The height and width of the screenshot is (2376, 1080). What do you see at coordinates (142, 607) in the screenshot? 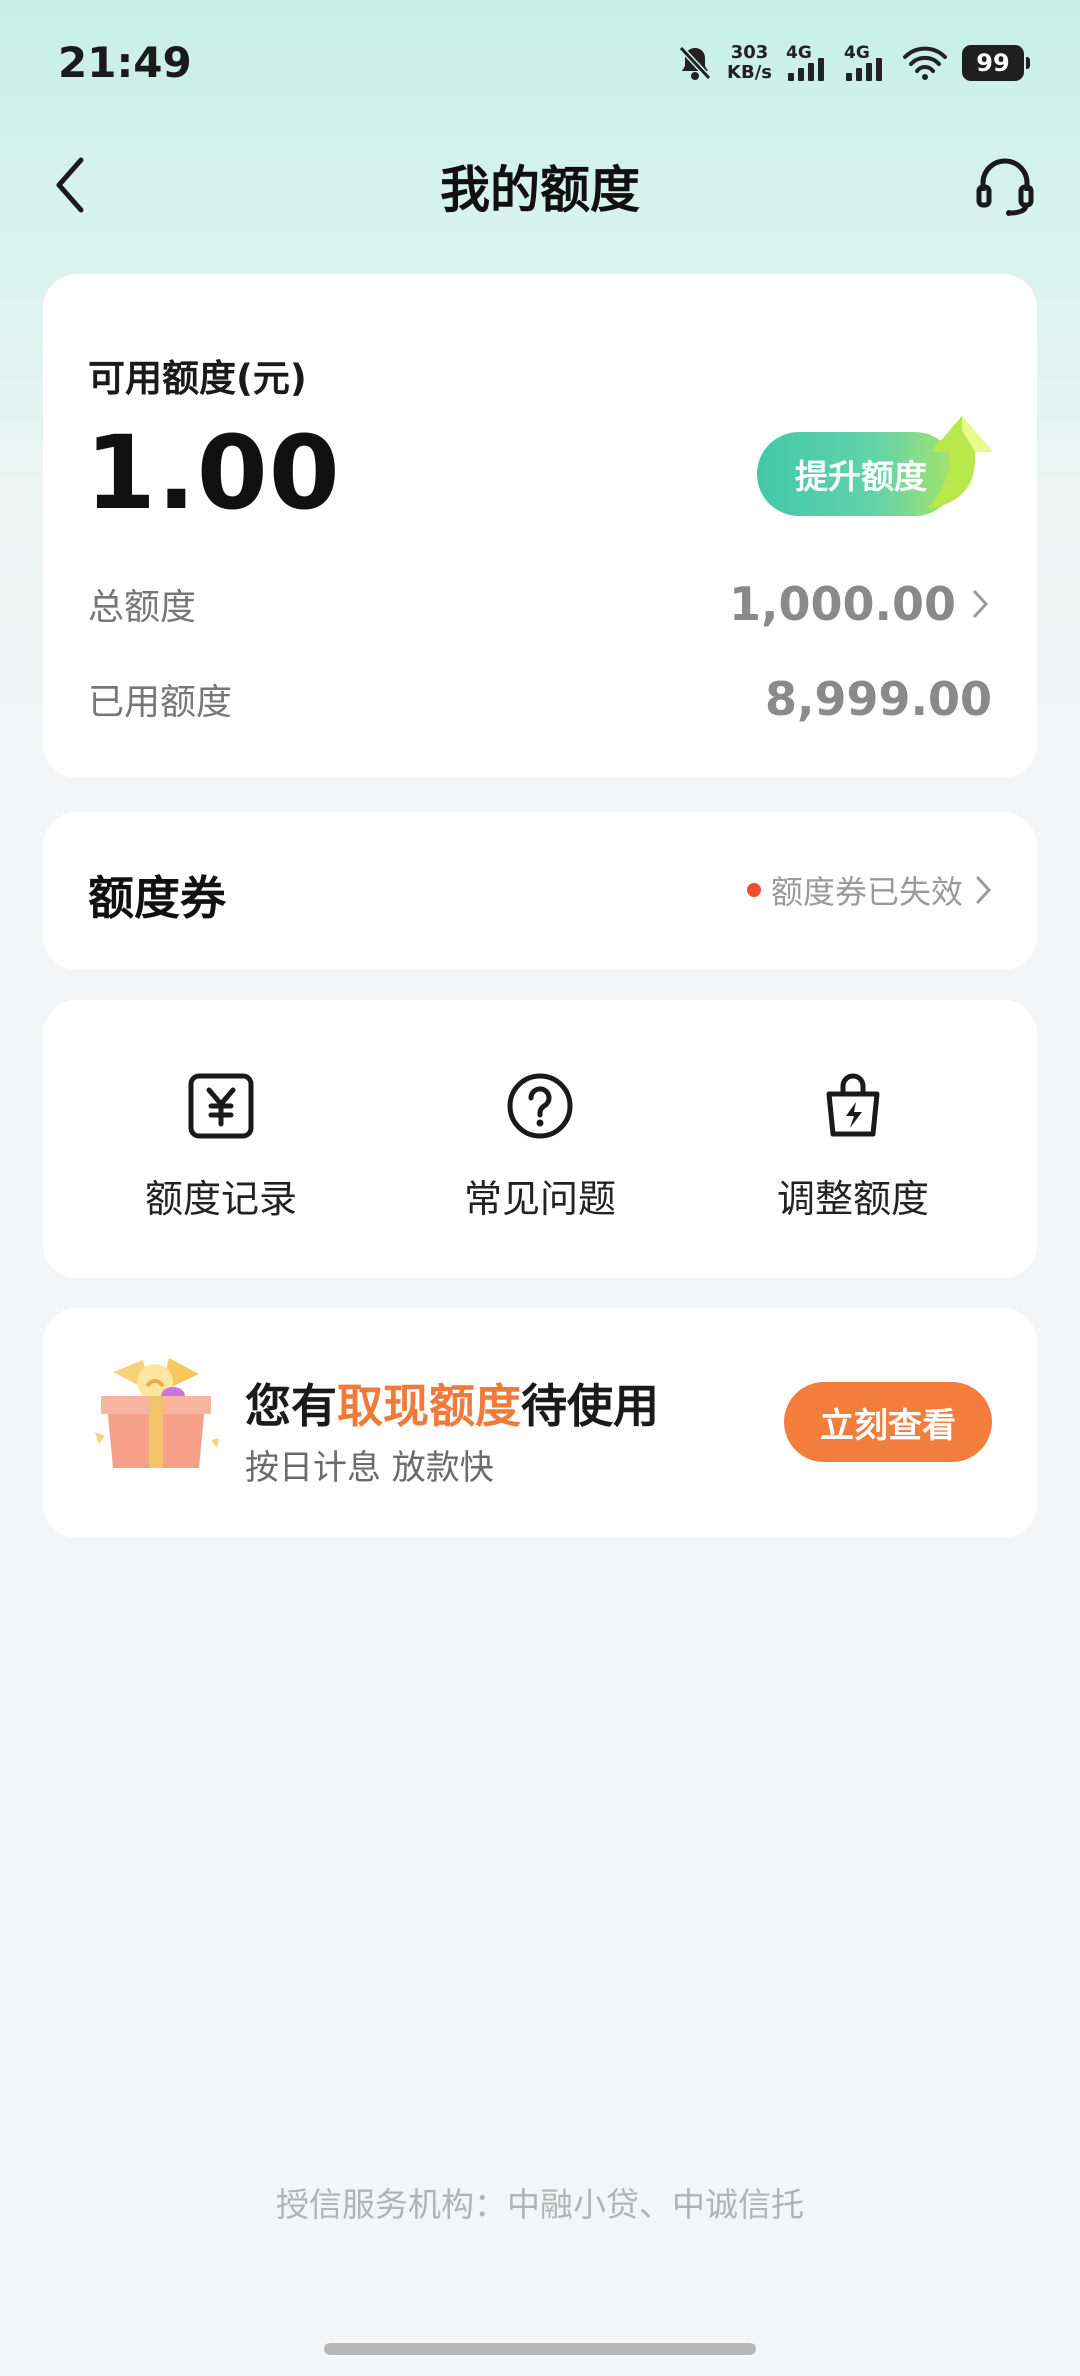
I see `total-quota-label: 总额度` at bounding box center [142, 607].